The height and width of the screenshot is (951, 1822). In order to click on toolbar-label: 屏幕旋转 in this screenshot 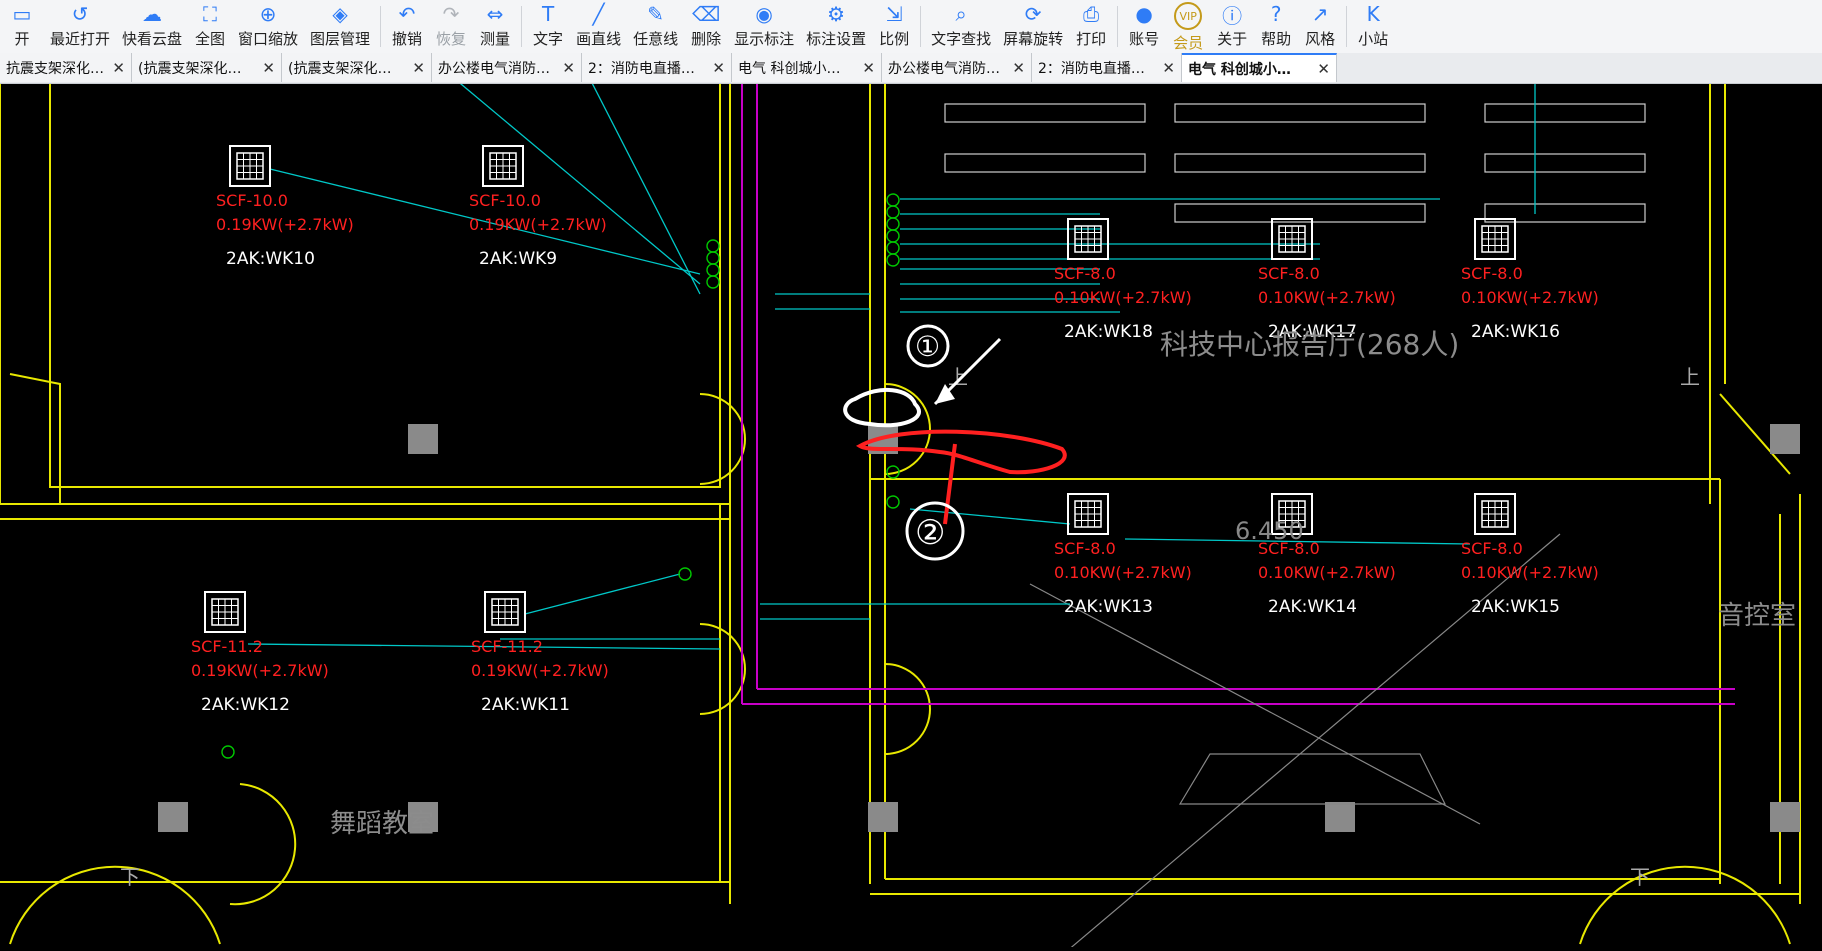, I will do `click(1033, 39)`.